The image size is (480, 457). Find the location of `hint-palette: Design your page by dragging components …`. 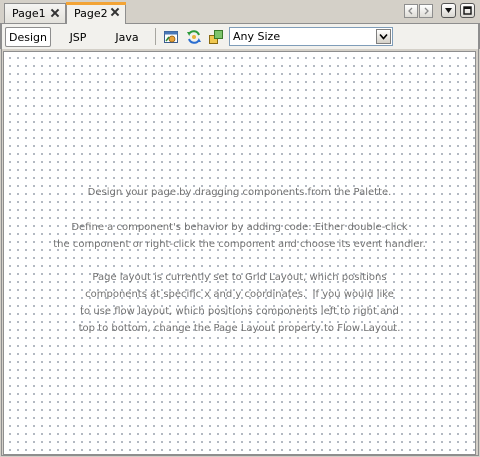

hint-palette: Design your page by dragging components … is located at coordinates (239, 192).